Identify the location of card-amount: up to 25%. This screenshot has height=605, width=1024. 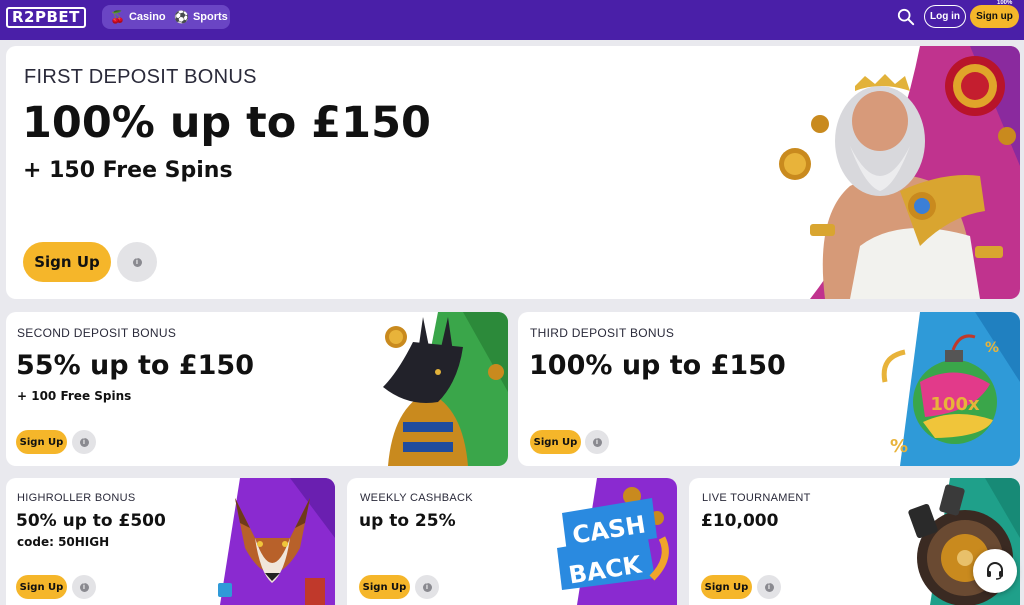
(407, 521).